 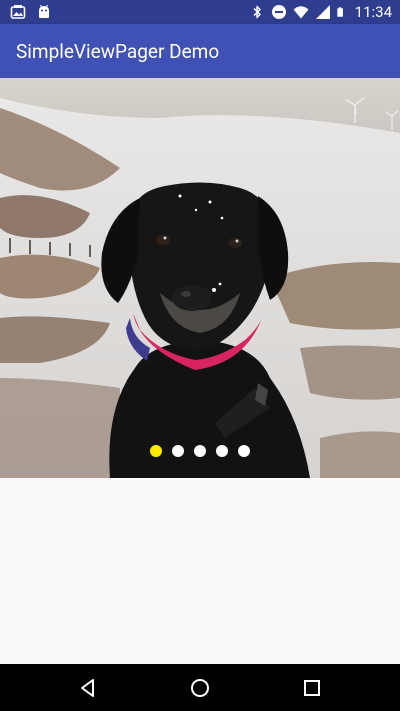 I want to click on android-notification-icon, so click(x=44, y=11).